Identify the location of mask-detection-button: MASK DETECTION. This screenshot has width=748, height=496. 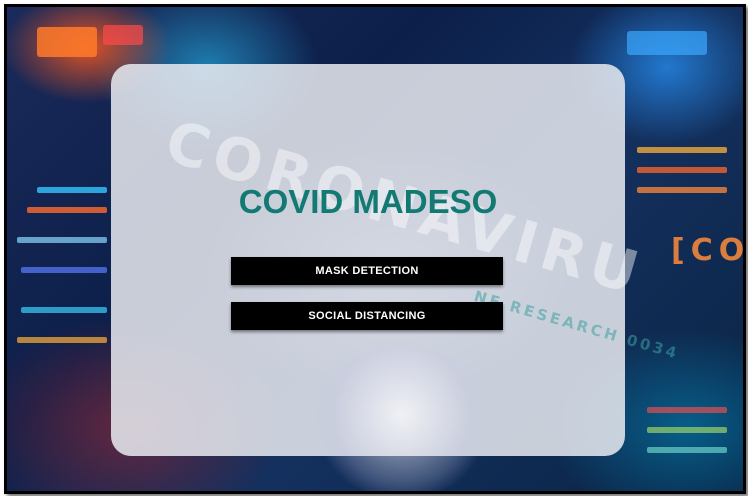
(367, 271).